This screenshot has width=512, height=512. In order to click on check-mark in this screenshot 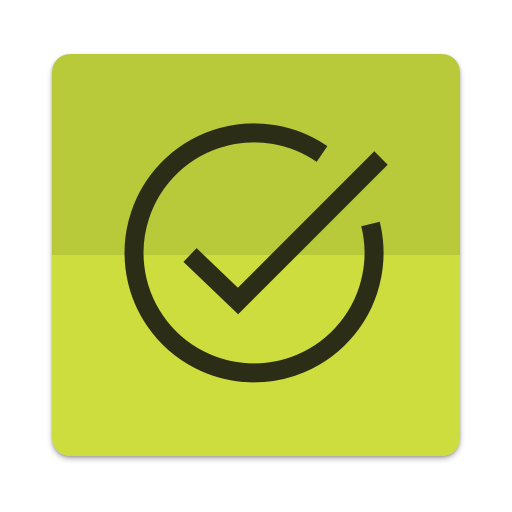, I will do `click(285, 233)`.